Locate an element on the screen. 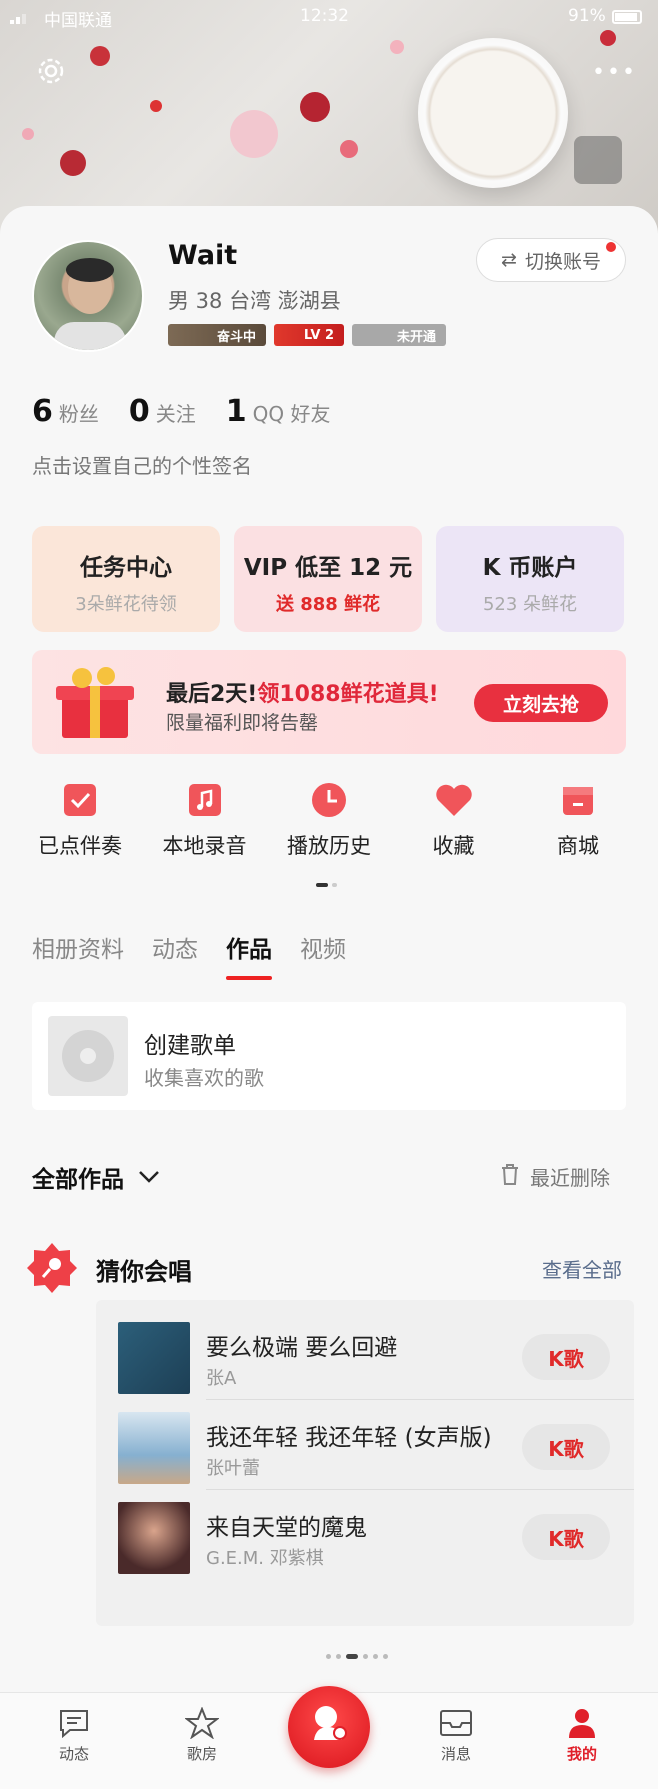 This screenshot has width=658, height=1789. stats-row: 6 粉丝 0 关注 1 QQ 好友 is located at coordinates (181, 411).